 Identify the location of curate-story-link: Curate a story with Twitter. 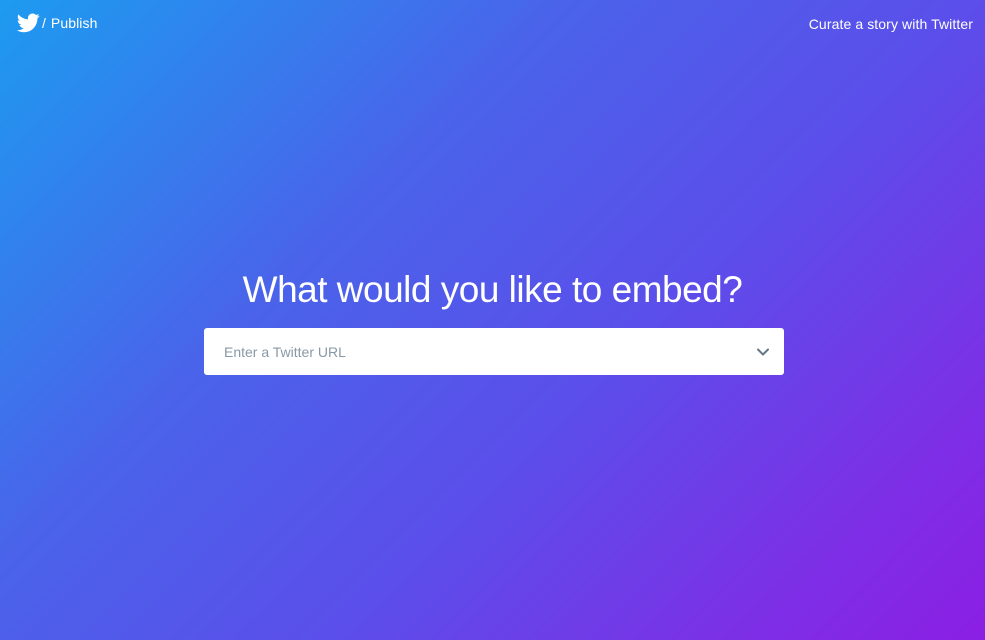
(891, 24).